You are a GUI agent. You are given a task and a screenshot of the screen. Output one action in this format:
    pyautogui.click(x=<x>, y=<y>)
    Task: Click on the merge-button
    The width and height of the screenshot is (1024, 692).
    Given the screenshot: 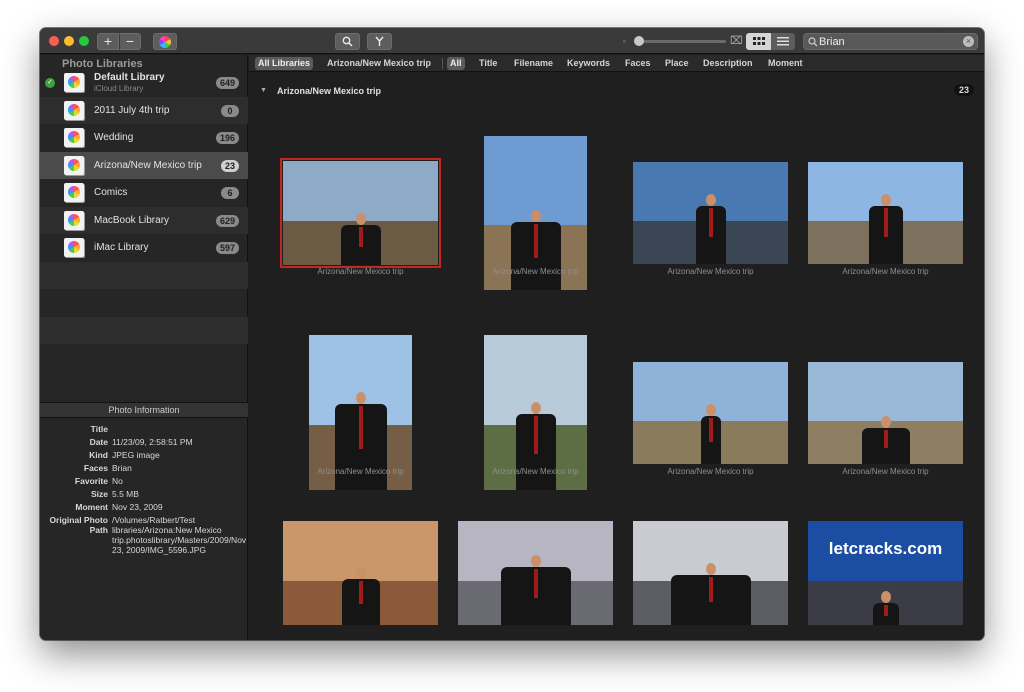 What is the action you would take?
    pyautogui.click(x=379, y=41)
    